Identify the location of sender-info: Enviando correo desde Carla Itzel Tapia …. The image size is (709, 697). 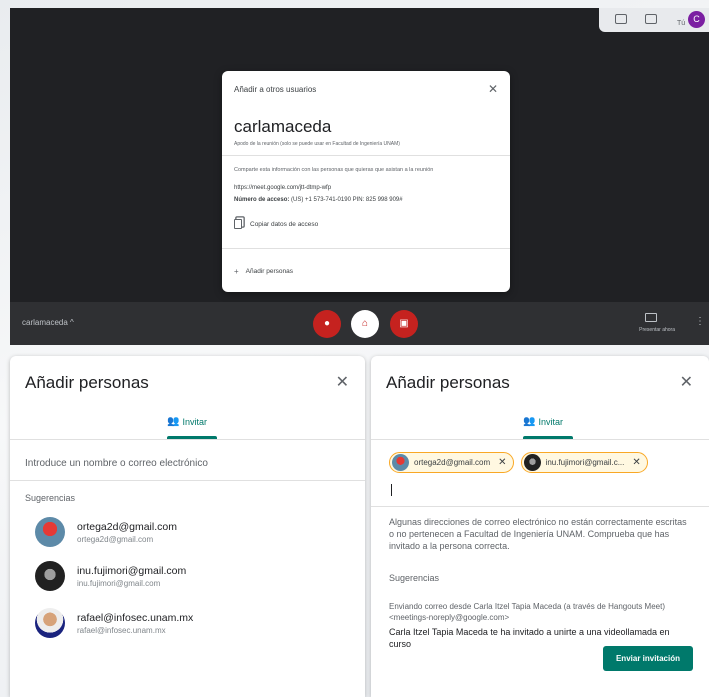
(527, 612).